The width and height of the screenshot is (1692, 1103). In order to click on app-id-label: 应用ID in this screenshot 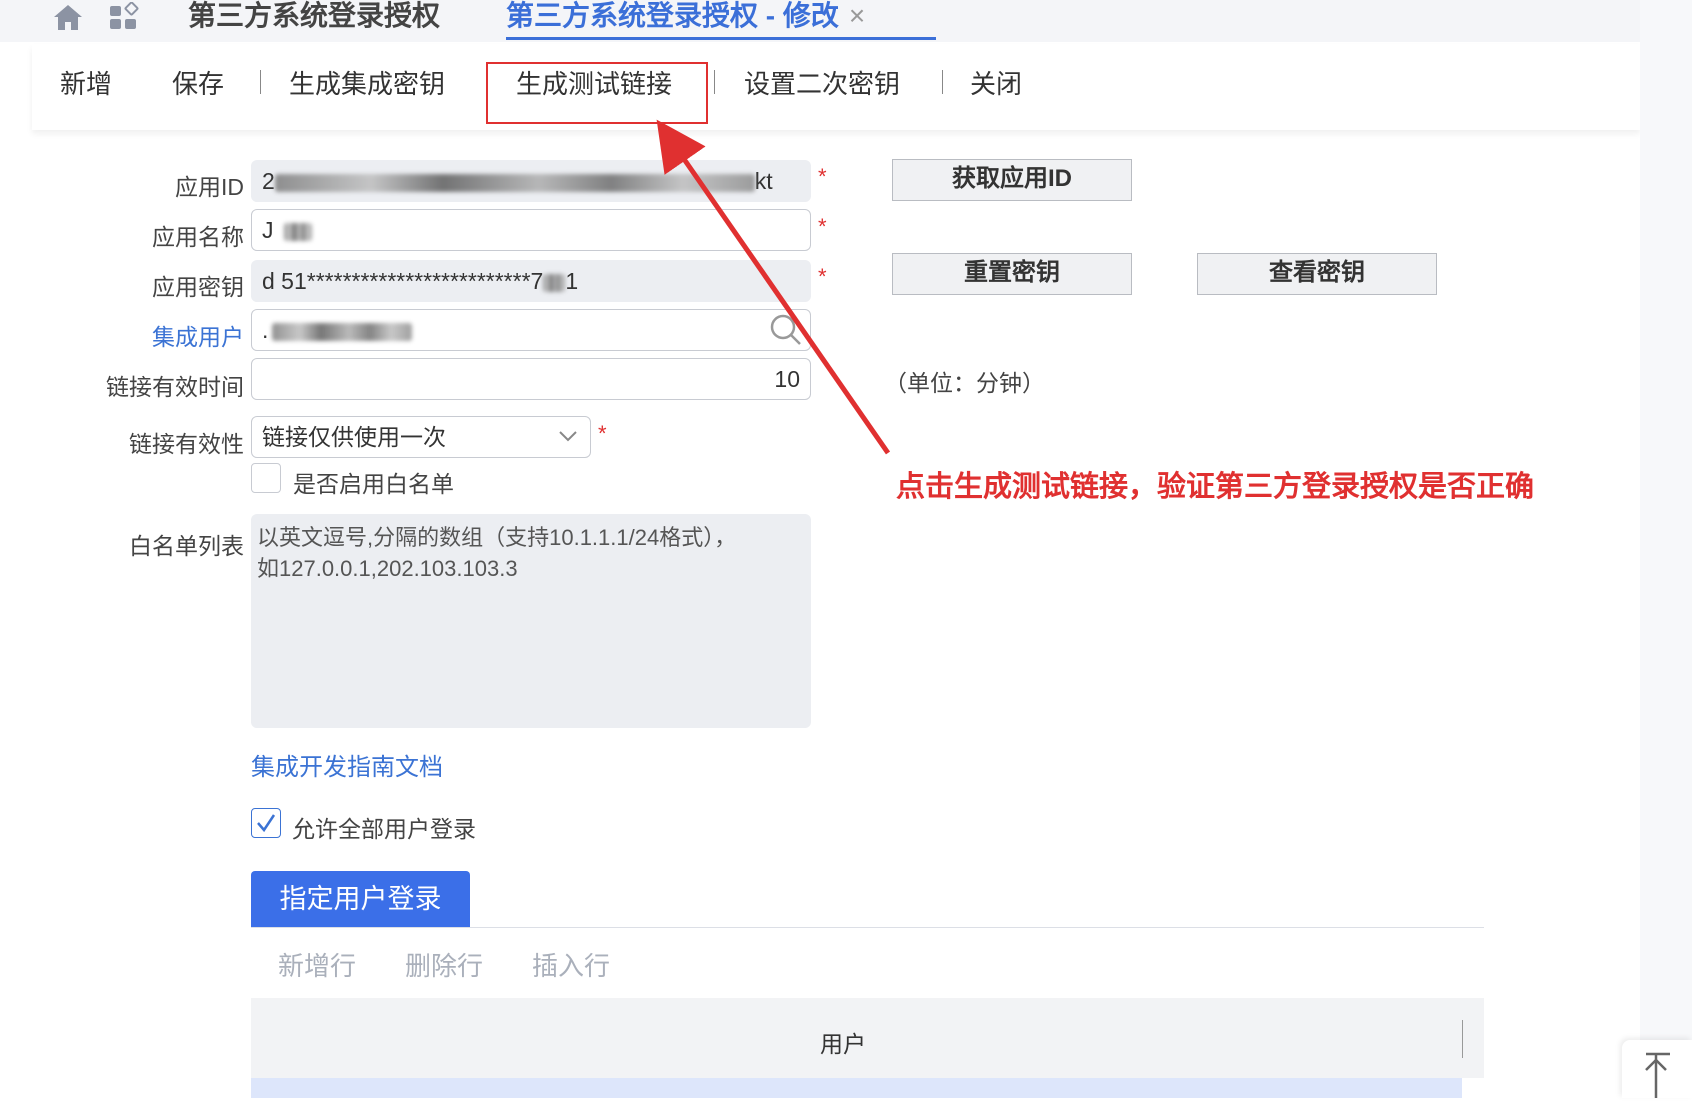, I will do `click(209, 187)`.